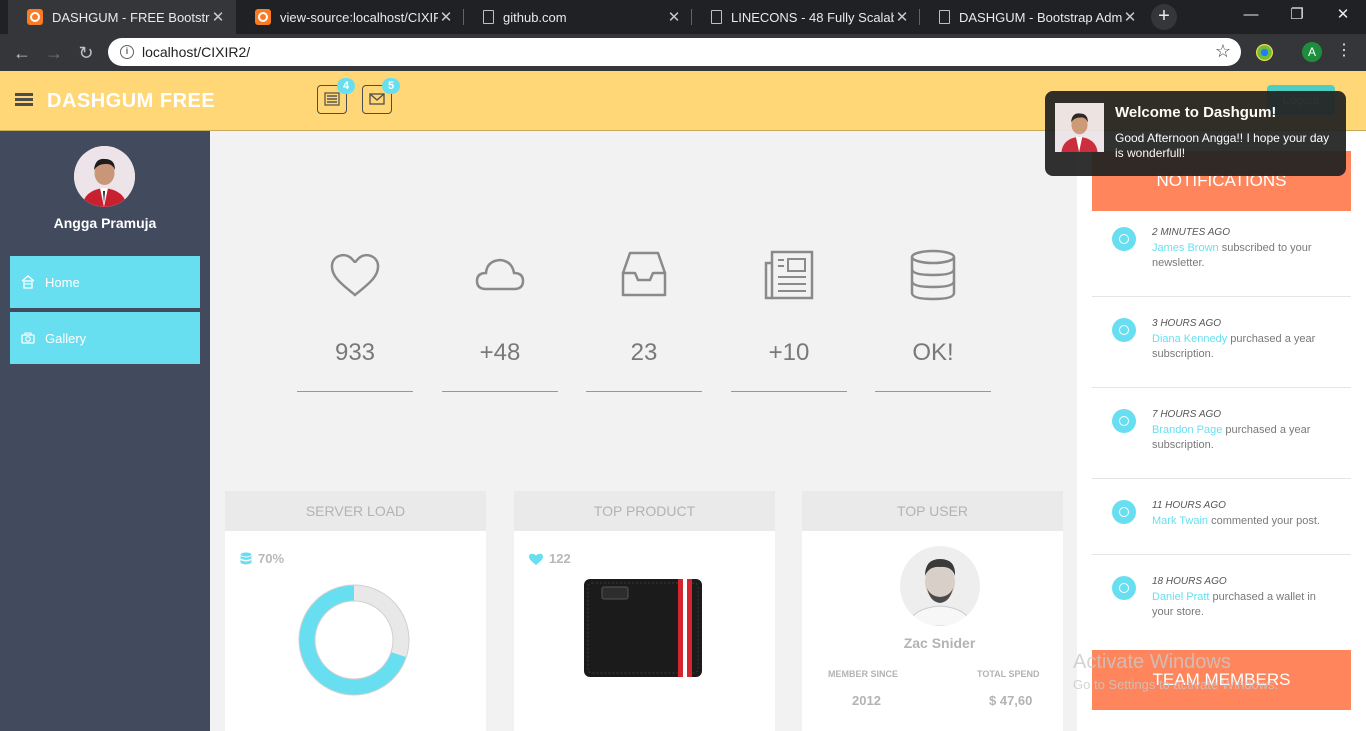  I want to click on total-spend-label: TOTAL SPEND, so click(1008, 674).